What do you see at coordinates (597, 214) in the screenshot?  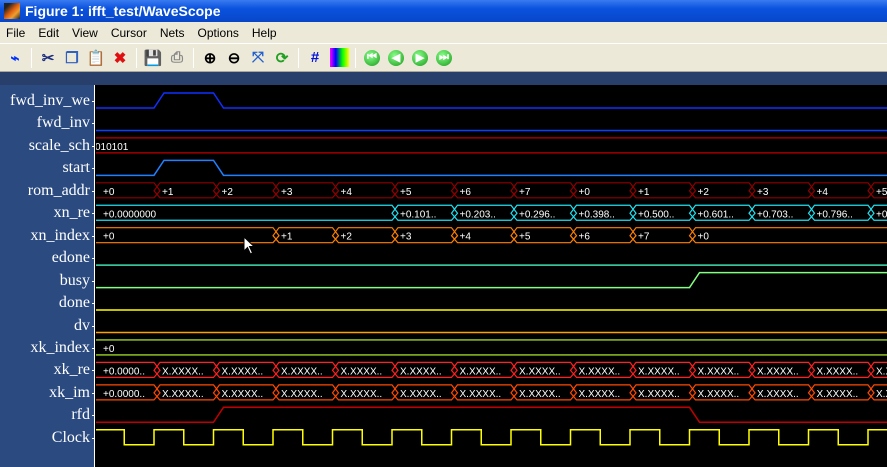 I see `bus-value: +0.398..` at bounding box center [597, 214].